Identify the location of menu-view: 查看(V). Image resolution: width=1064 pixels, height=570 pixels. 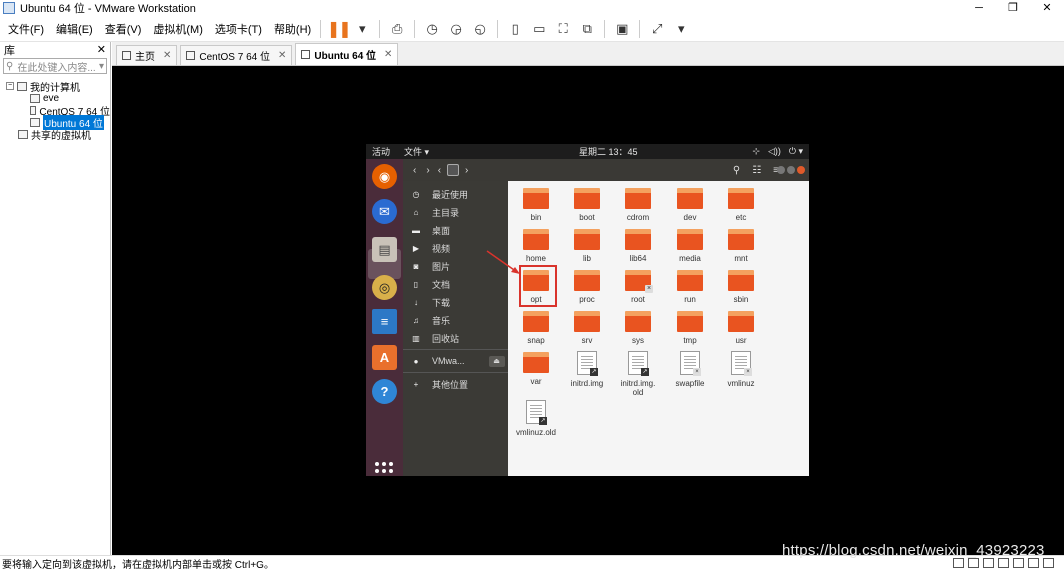
(123, 29).